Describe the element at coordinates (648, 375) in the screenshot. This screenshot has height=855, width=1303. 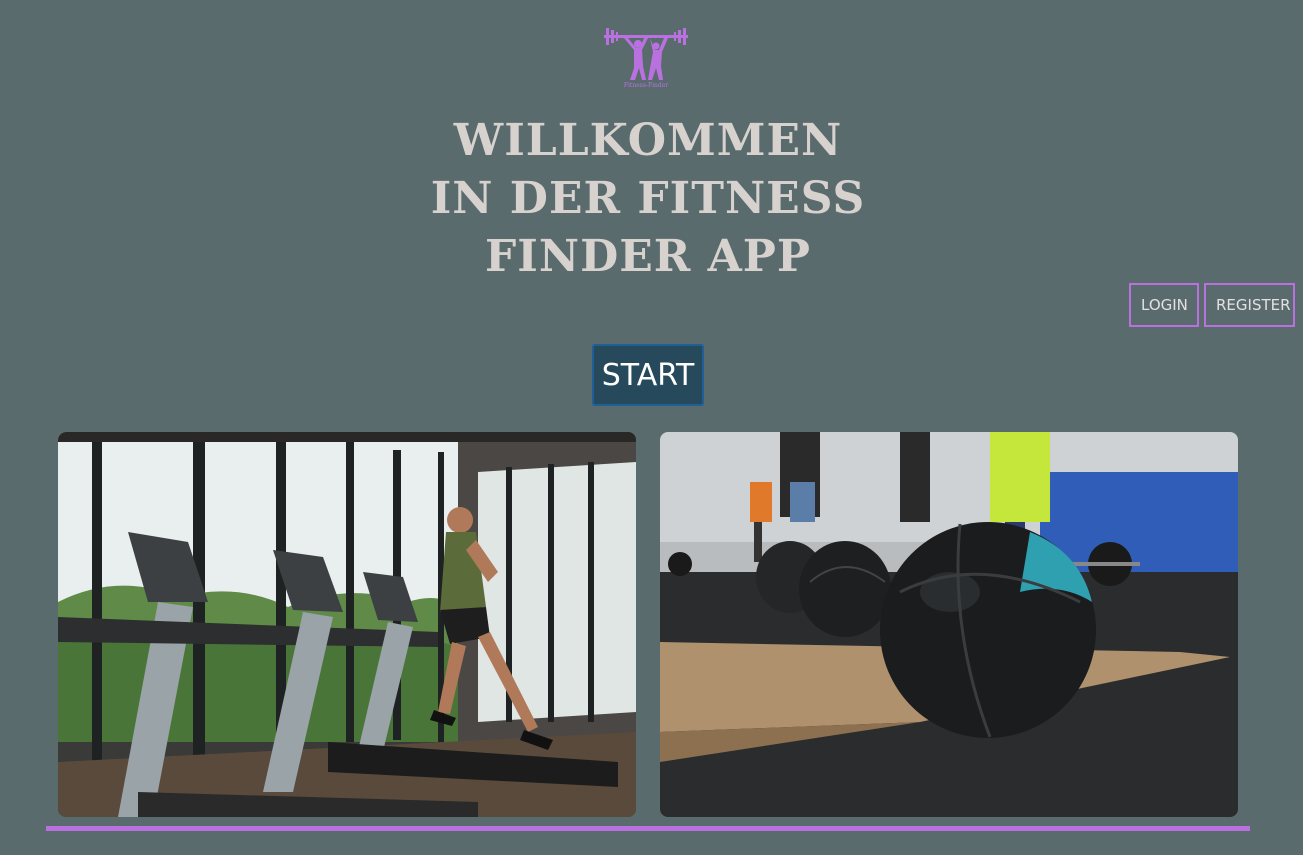
I see `start-button: START` at that location.